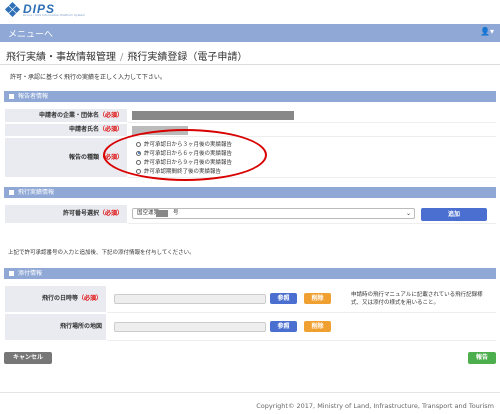 This screenshot has height=414, width=500. I want to click on red-annotation-ellipse, so click(185, 155).